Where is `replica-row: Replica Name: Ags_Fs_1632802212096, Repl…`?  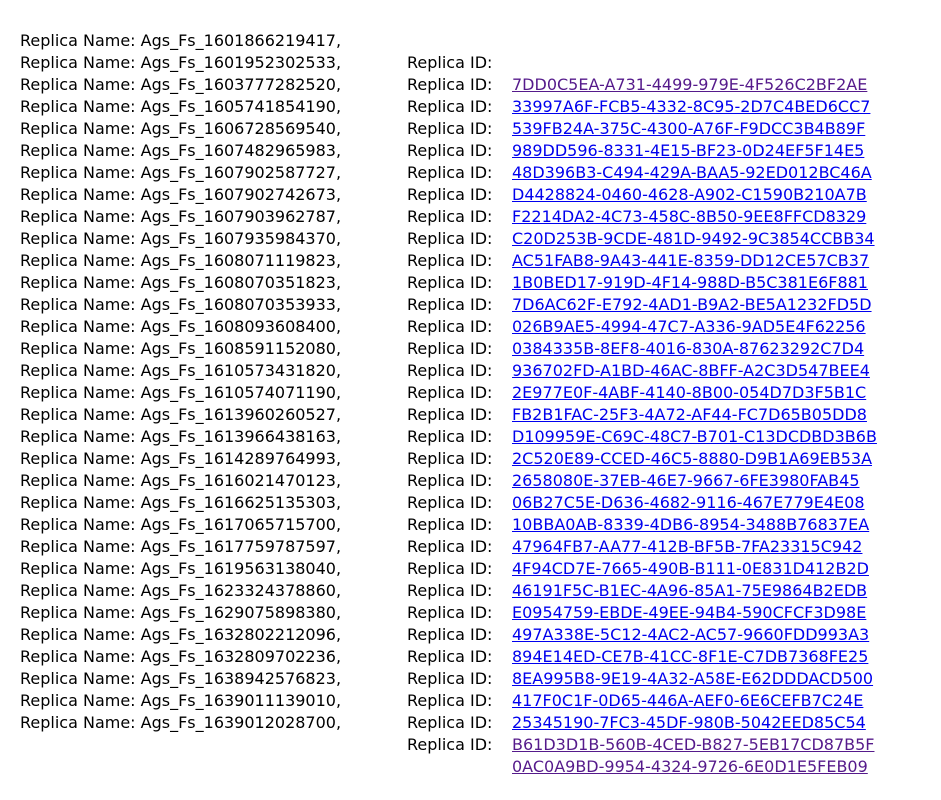 replica-row: Replica Name: Ags_Fs_1632802212096, Repl… is located at coordinates (470, 645).